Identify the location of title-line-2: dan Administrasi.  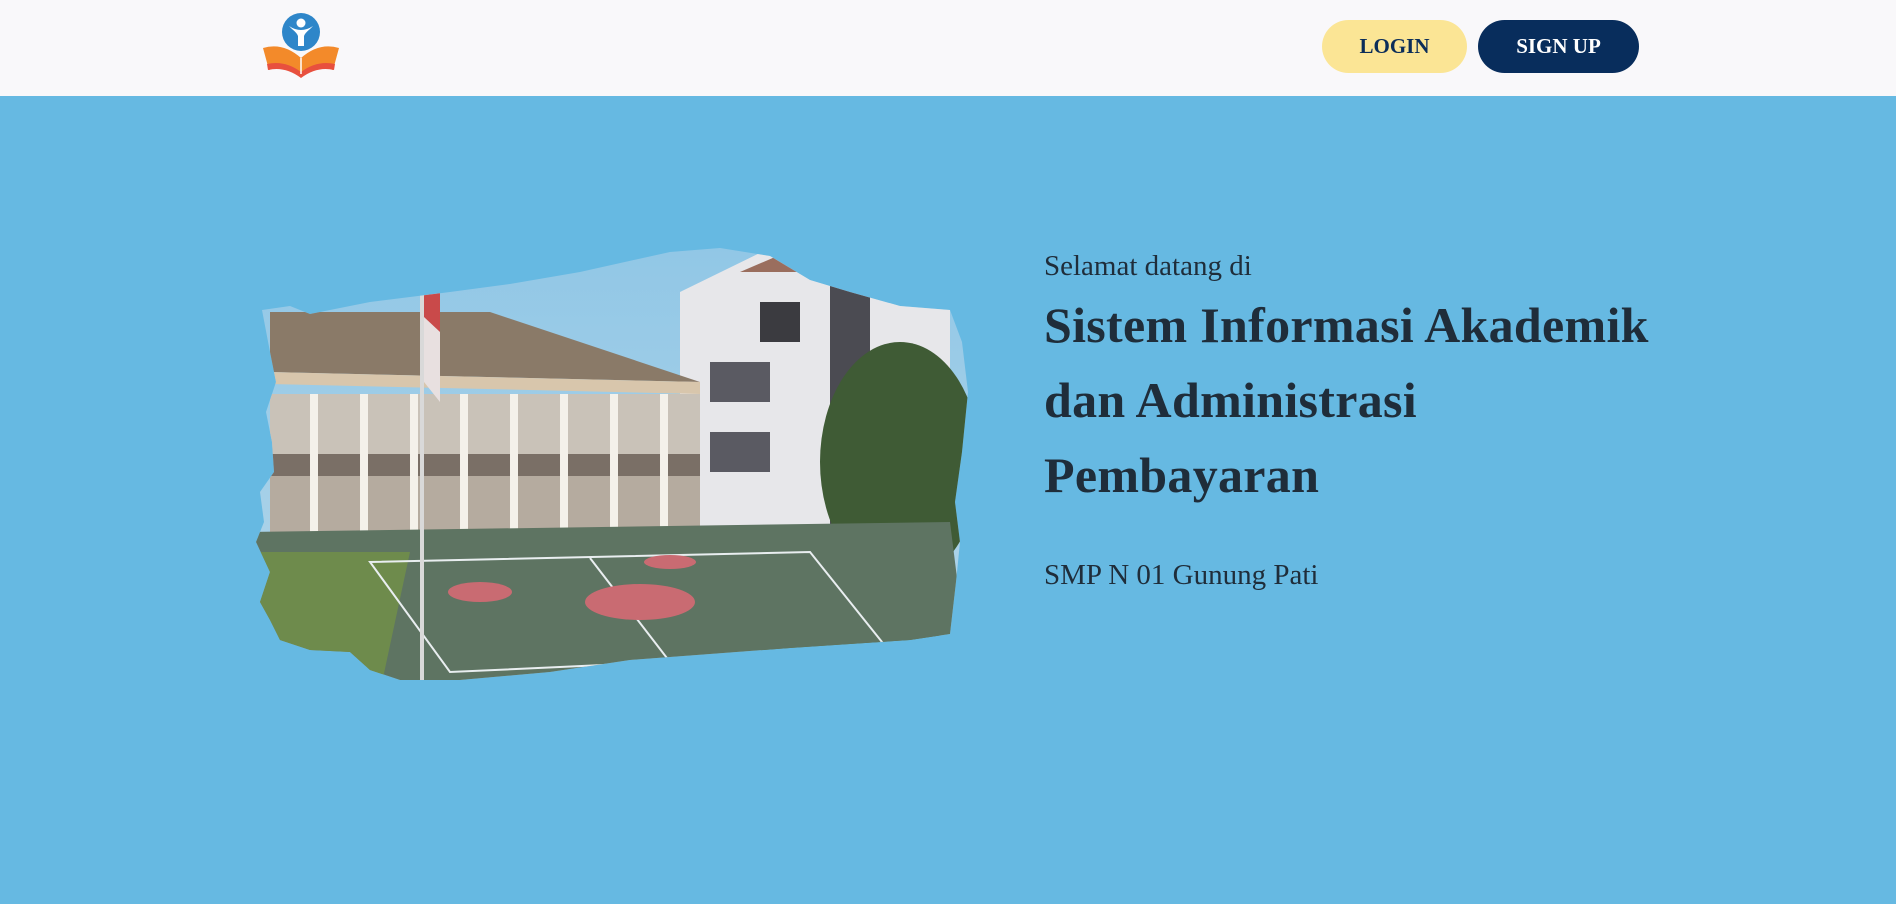
(1230, 400).